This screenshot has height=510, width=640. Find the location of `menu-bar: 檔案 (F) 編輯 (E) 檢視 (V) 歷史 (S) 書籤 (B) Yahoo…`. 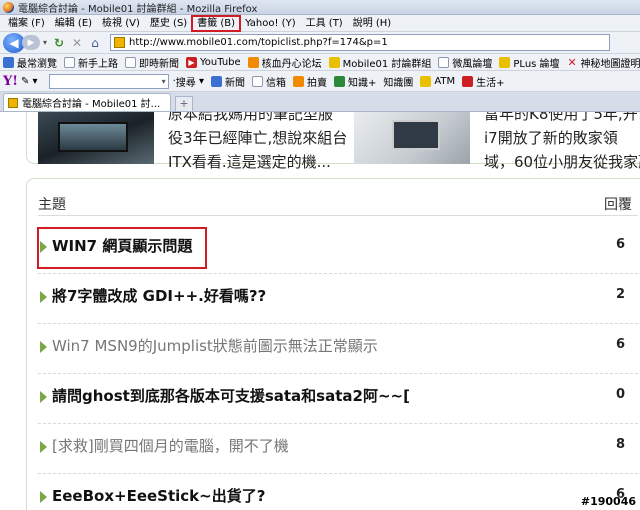

menu-bar: 檔案 (F) 編輯 (E) 檢視 (V) 歷史 (S) 書籤 (B) Yahoo… is located at coordinates (320, 23).